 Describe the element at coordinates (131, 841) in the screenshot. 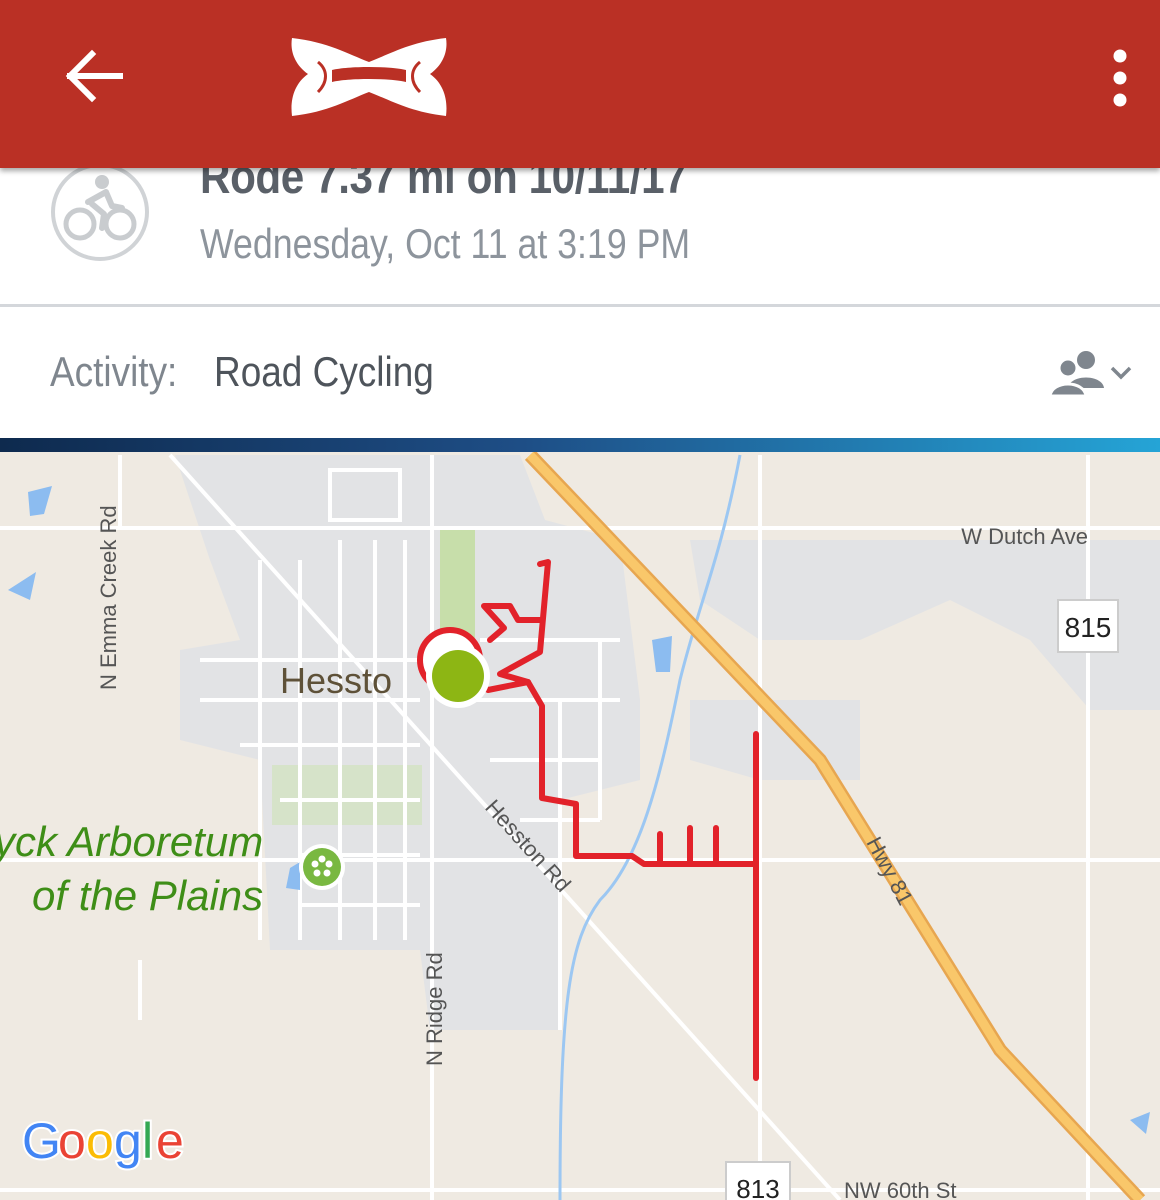

I see `map-label-arboretum-1: yck Arboretum` at that location.